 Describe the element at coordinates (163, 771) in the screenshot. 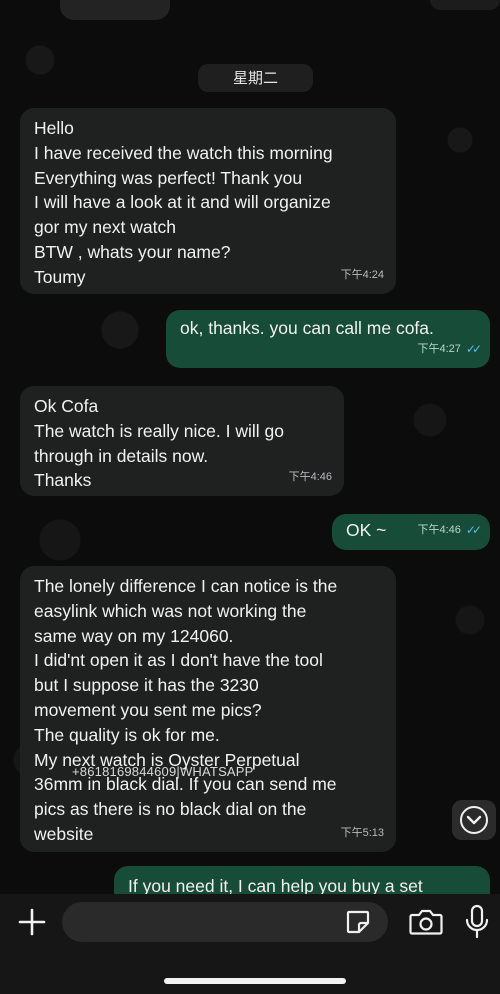

I see `watermark-text: +8618169844609|WHATSAPP` at that location.